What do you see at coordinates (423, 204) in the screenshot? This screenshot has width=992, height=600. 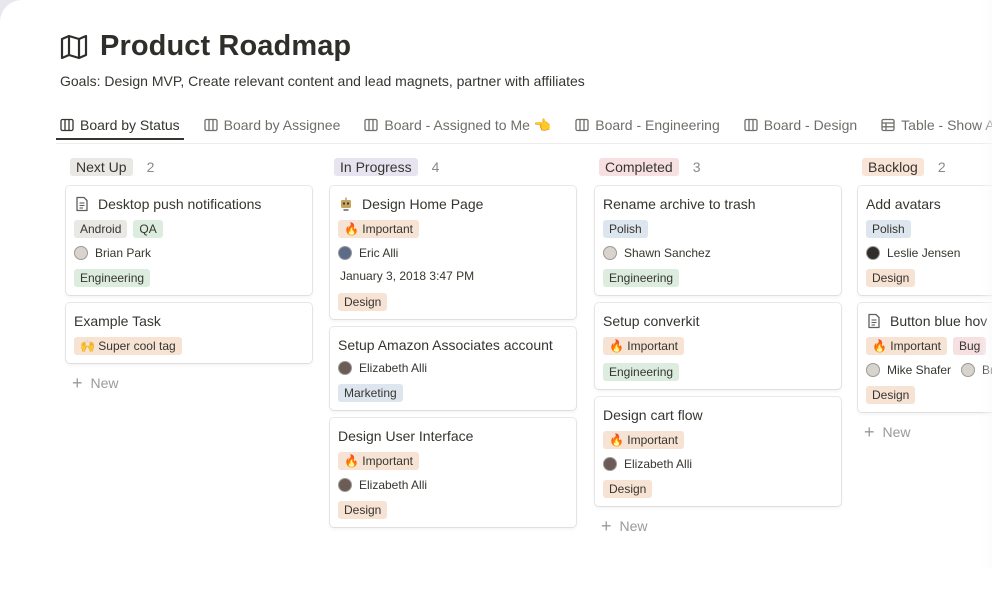 I see `card-title-text: Design Home Page` at bounding box center [423, 204].